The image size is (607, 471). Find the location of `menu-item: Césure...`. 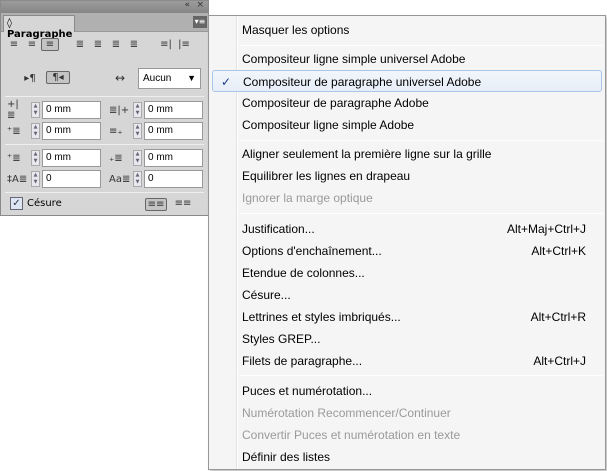

menu-item: Césure... is located at coordinates (407, 295).